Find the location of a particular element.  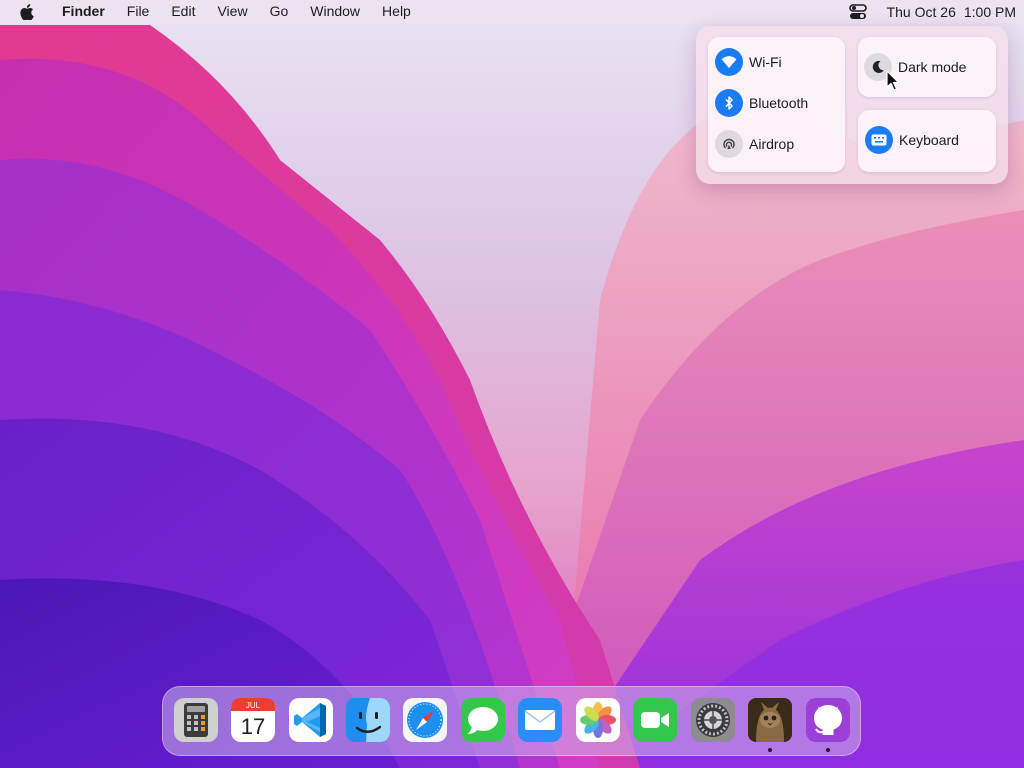

menu-file: File is located at coordinates (138, 11).